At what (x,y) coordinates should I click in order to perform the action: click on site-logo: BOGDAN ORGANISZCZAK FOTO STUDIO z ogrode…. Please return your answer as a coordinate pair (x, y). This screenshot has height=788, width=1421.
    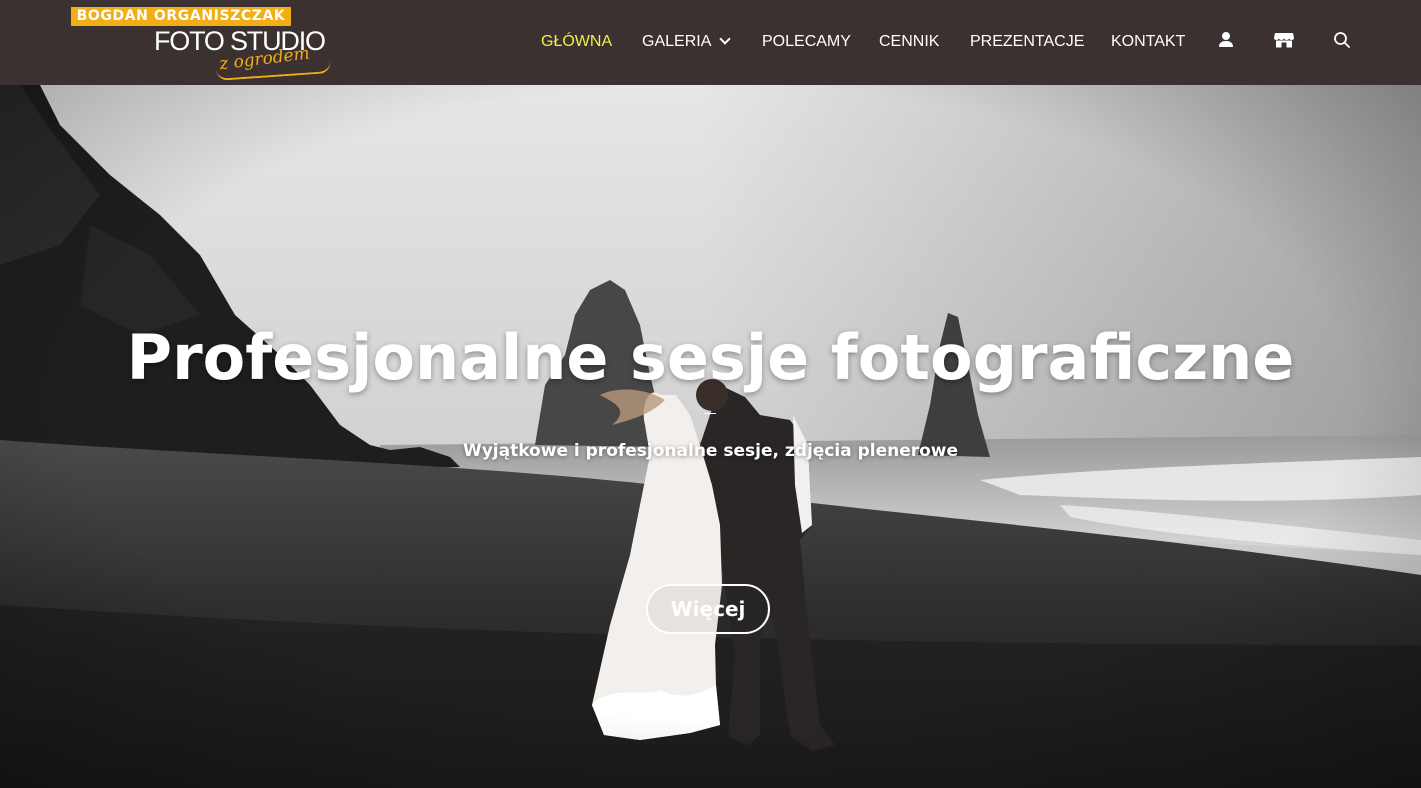
    Looking at the image, I should click on (201, 44).